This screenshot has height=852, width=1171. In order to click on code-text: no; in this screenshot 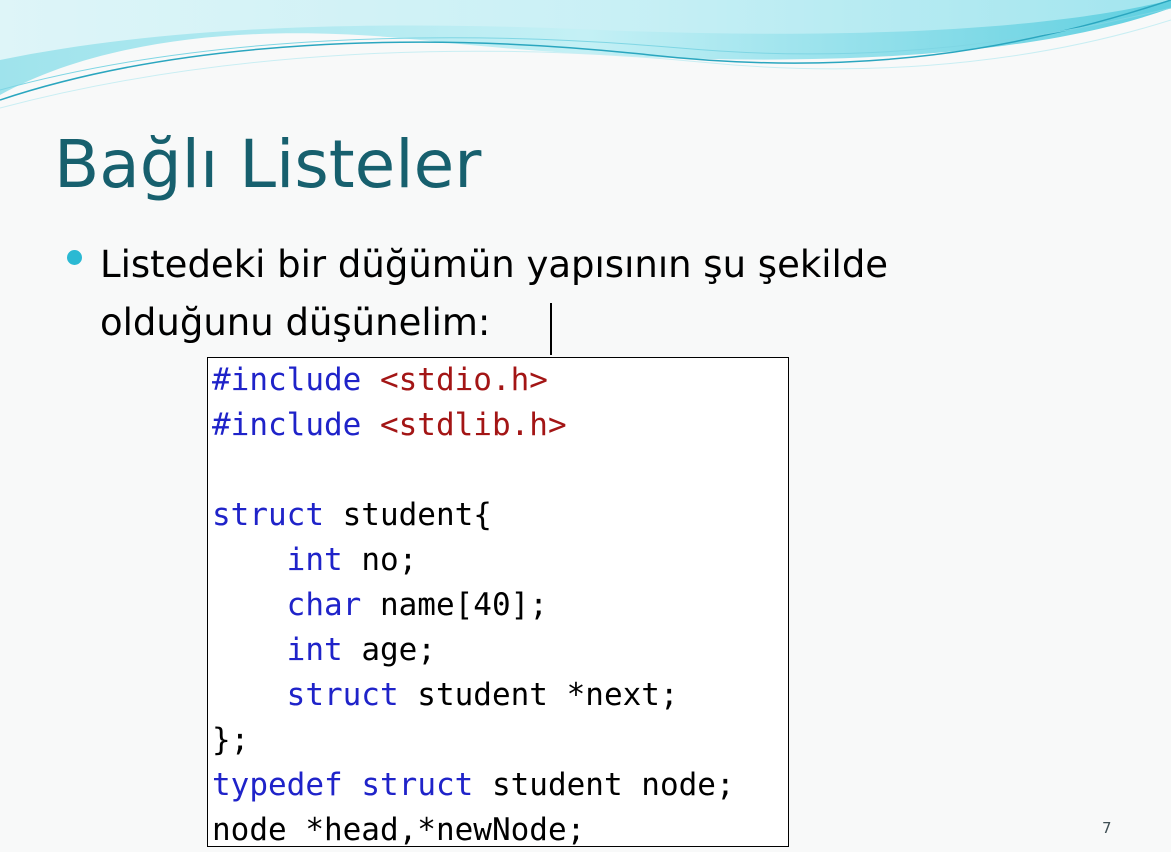, I will do `click(380, 560)`.